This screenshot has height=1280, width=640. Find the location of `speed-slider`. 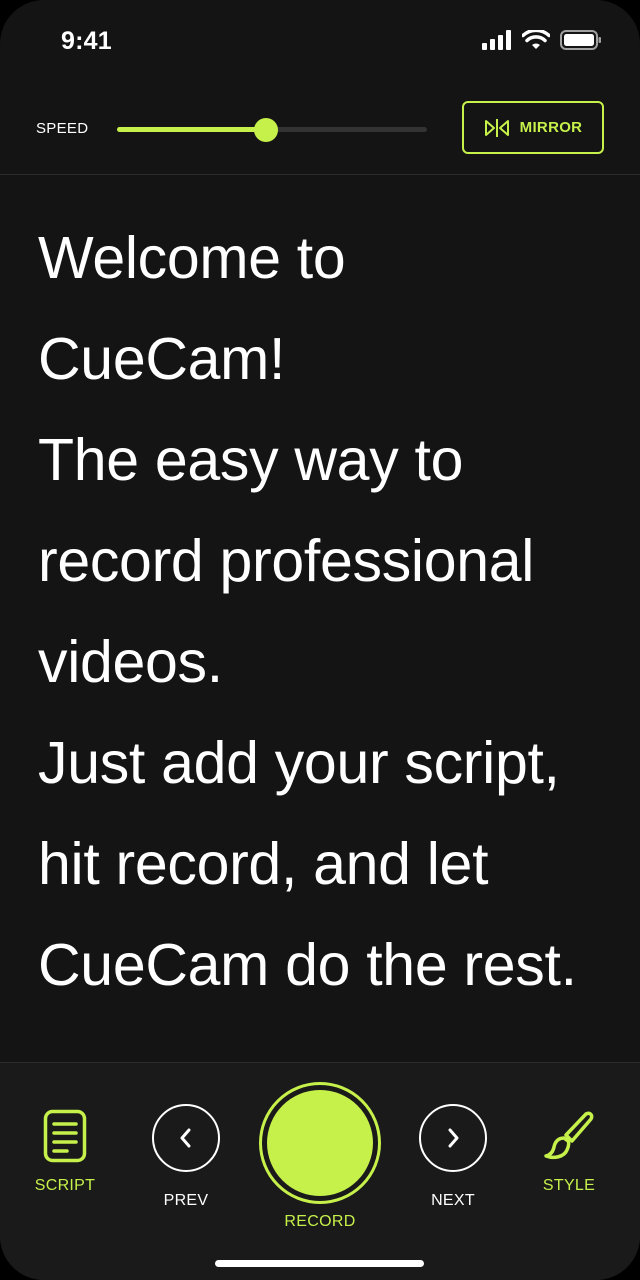

speed-slider is located at coordinates (272, 130).